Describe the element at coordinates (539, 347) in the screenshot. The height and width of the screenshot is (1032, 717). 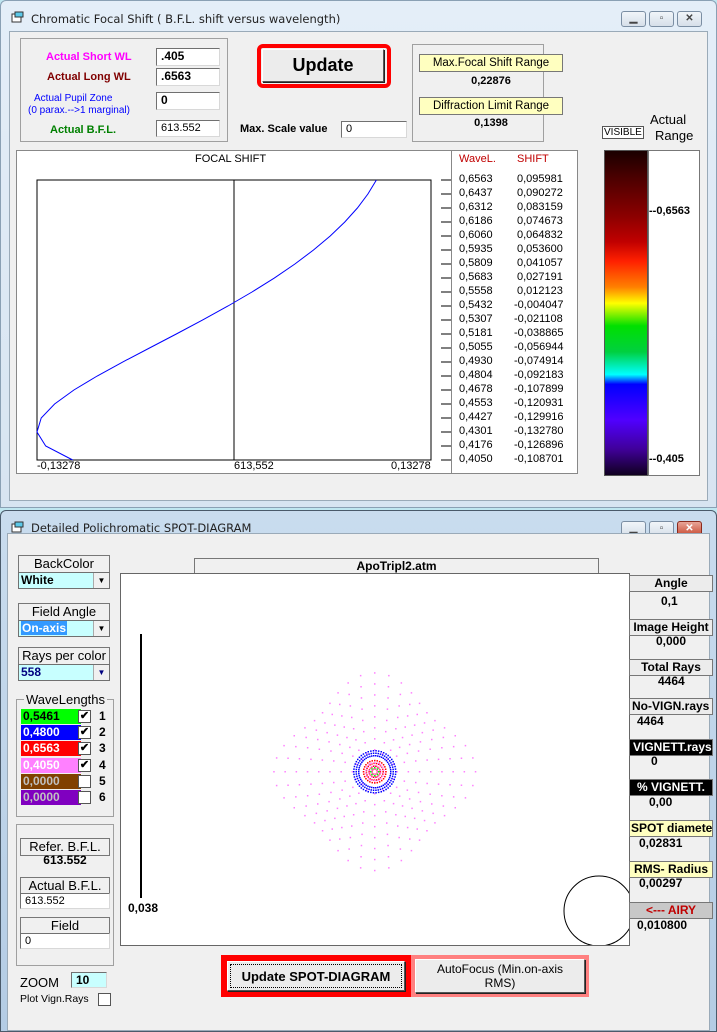
I see `shift-value: -0,056944` at that location.